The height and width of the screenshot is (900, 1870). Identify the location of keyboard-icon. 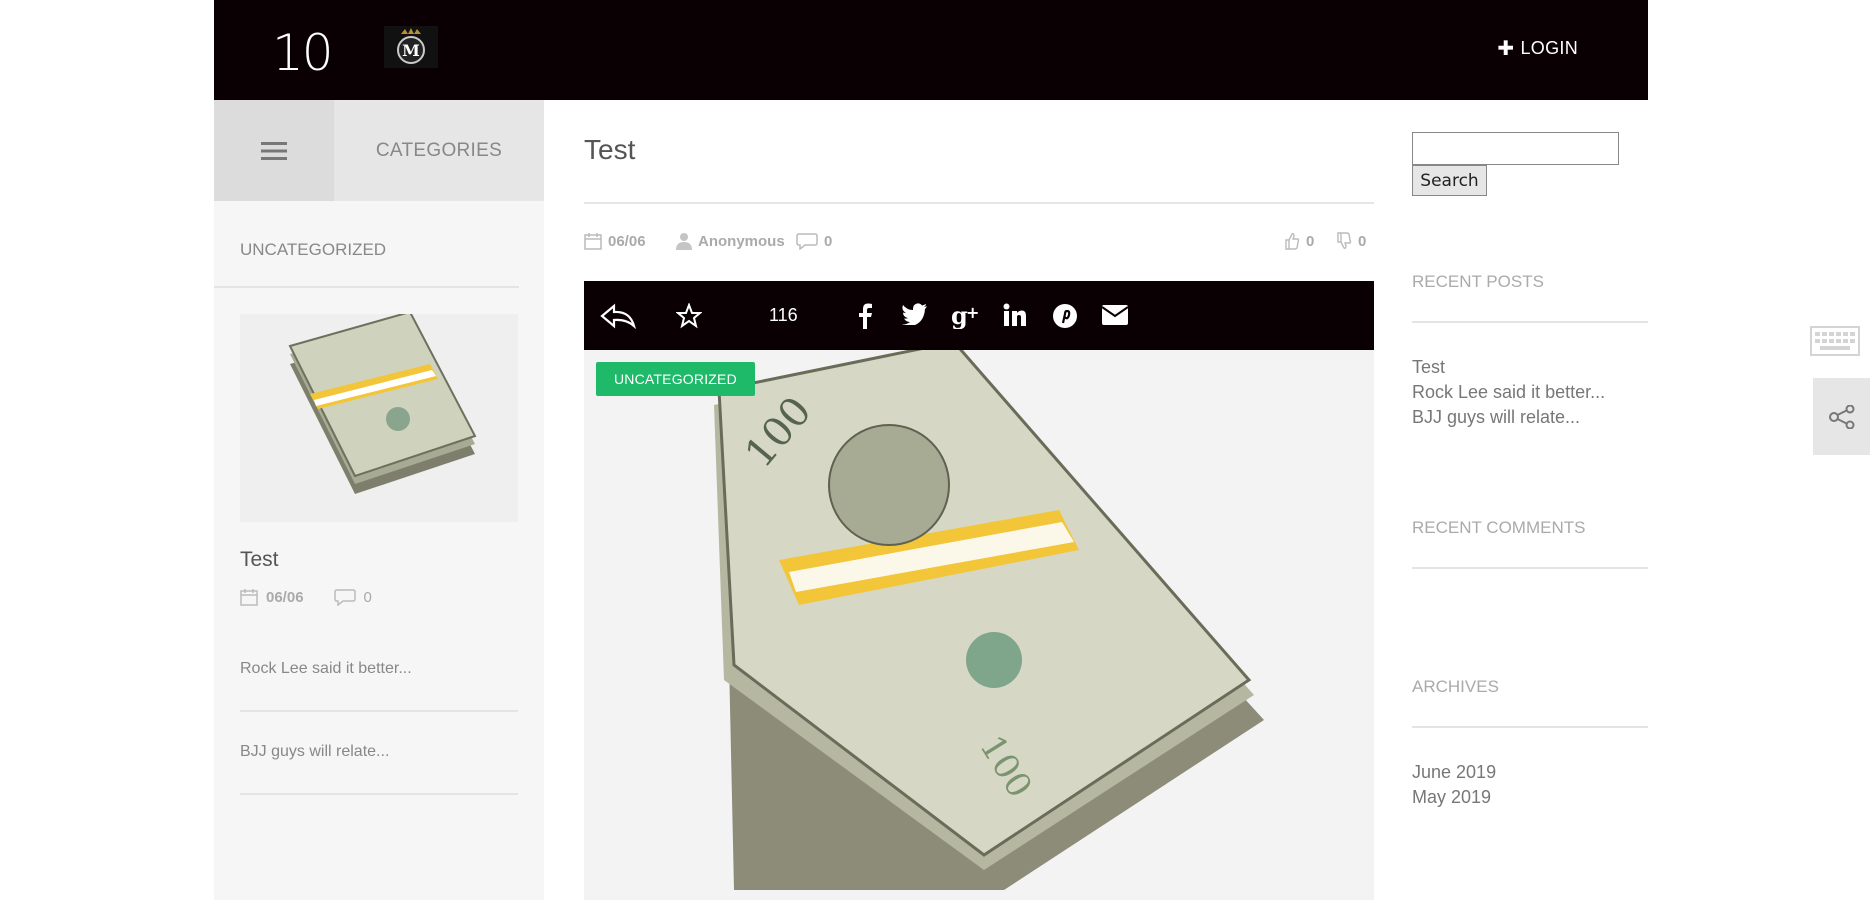
(1835, 341).